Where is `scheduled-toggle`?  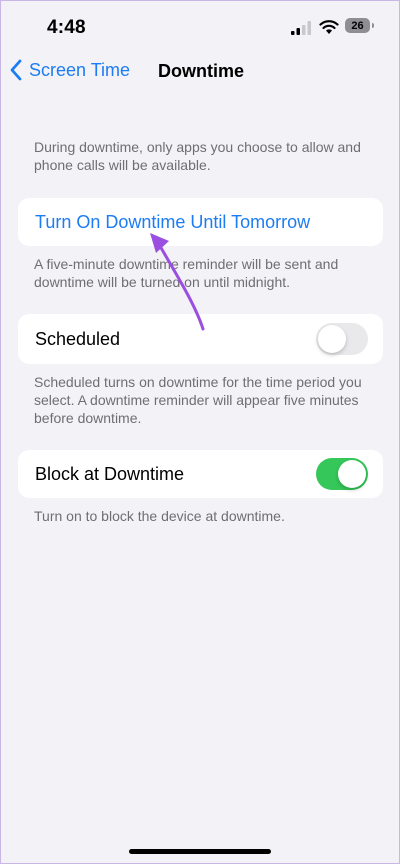
scheduled-toggle is located at coordinates (342, 339).